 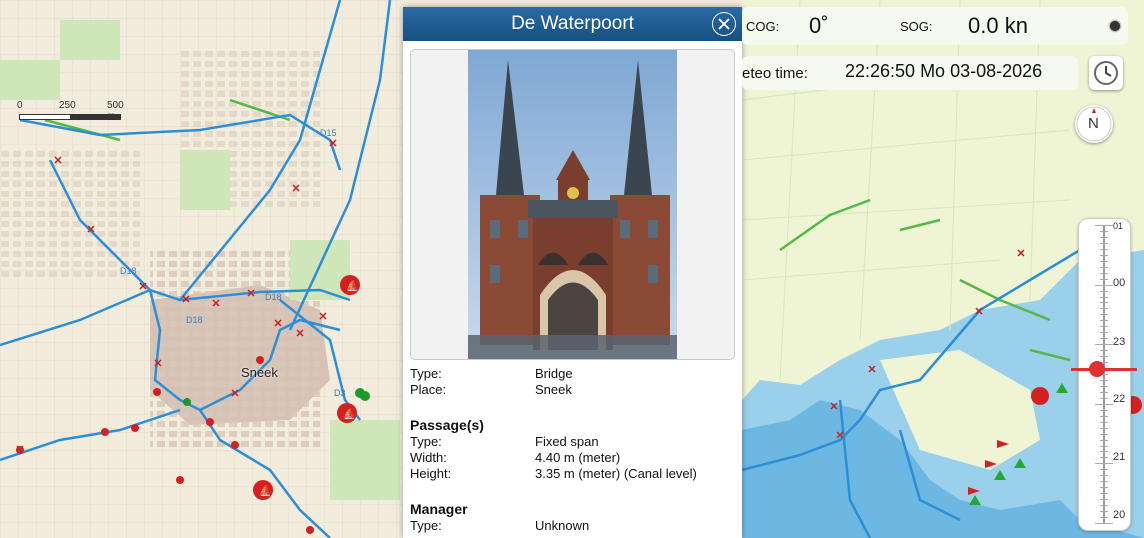 What do you see at coordinates (1119, 457) in the screenshot?
I see `scale-tick-label: 21` at bounding box center [1119, 457].